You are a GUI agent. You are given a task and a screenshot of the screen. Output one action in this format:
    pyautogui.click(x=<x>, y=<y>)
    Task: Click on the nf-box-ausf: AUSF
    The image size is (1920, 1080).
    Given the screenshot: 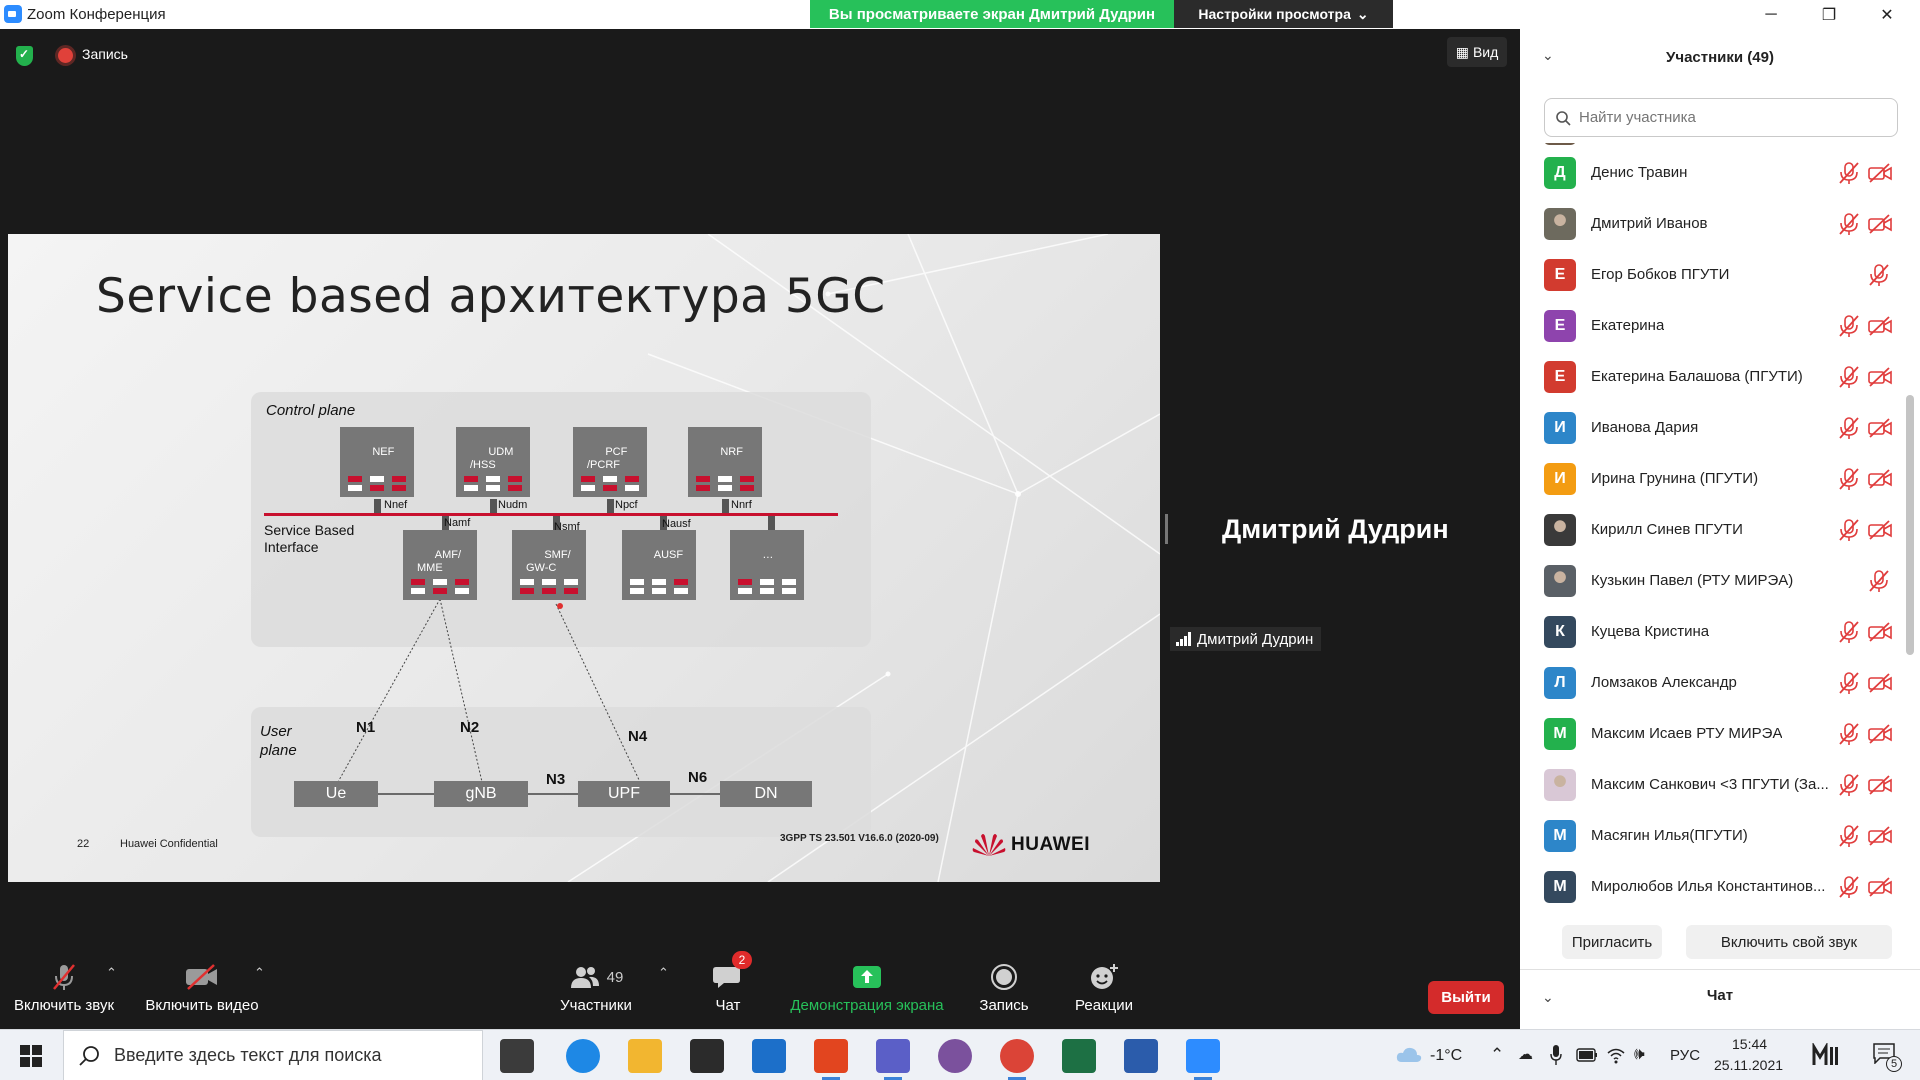 What is the action you would take?
    pyautogui.click(x=659, y=565)
    